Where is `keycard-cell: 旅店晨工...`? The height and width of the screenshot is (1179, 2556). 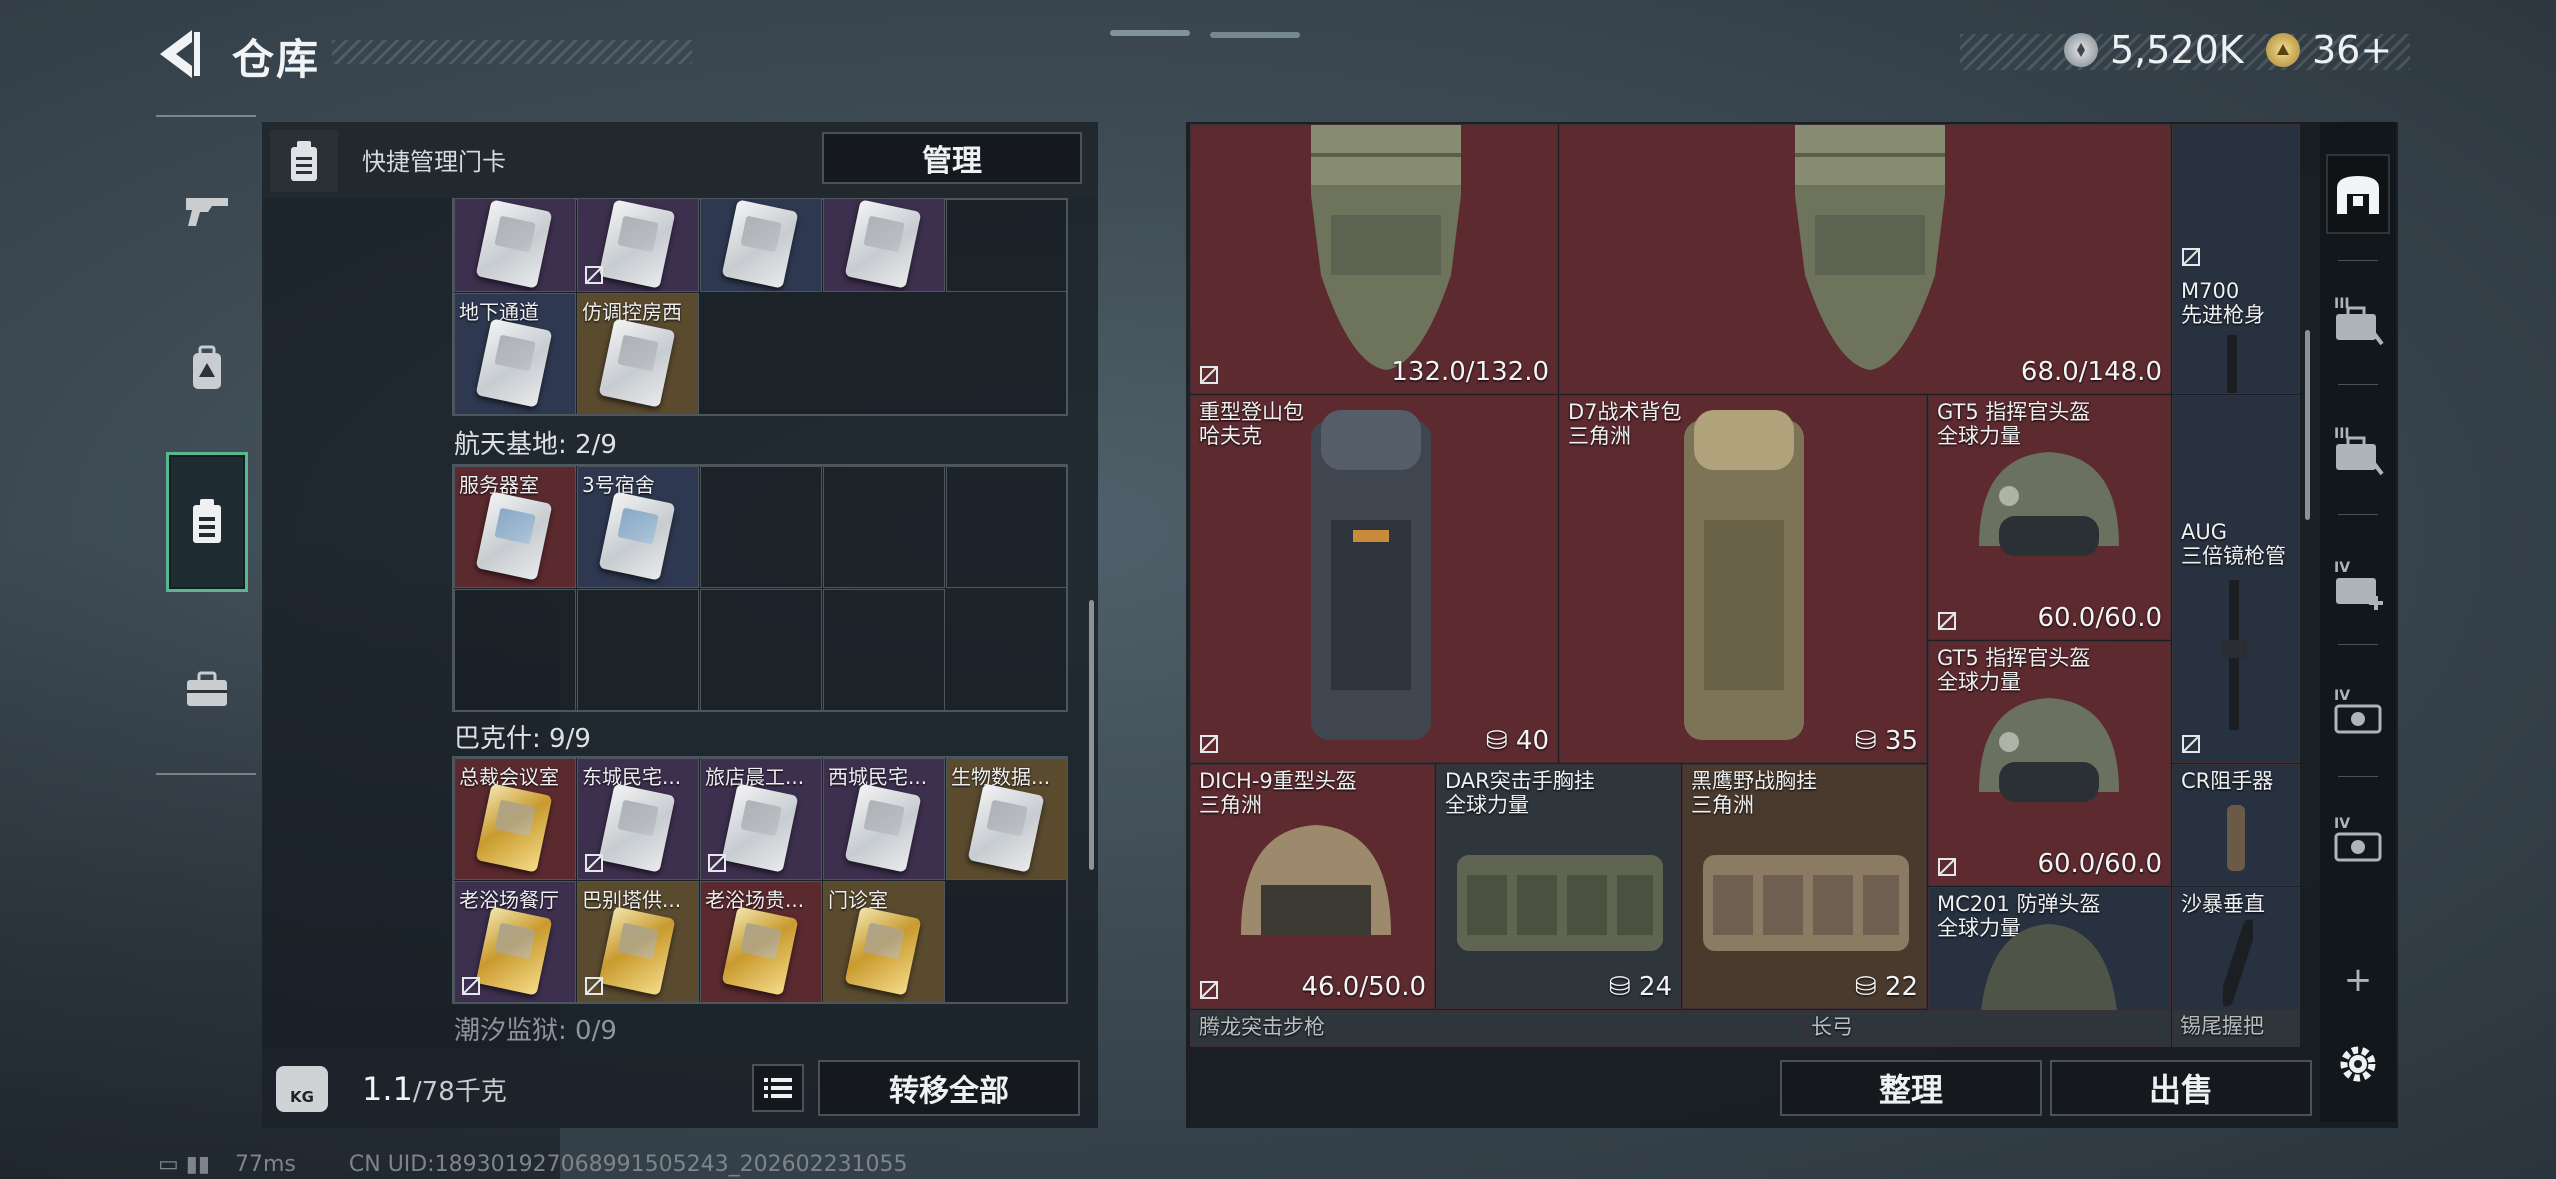 keycard-cell: 旅店晨工... is located at coordinates (761, 819).